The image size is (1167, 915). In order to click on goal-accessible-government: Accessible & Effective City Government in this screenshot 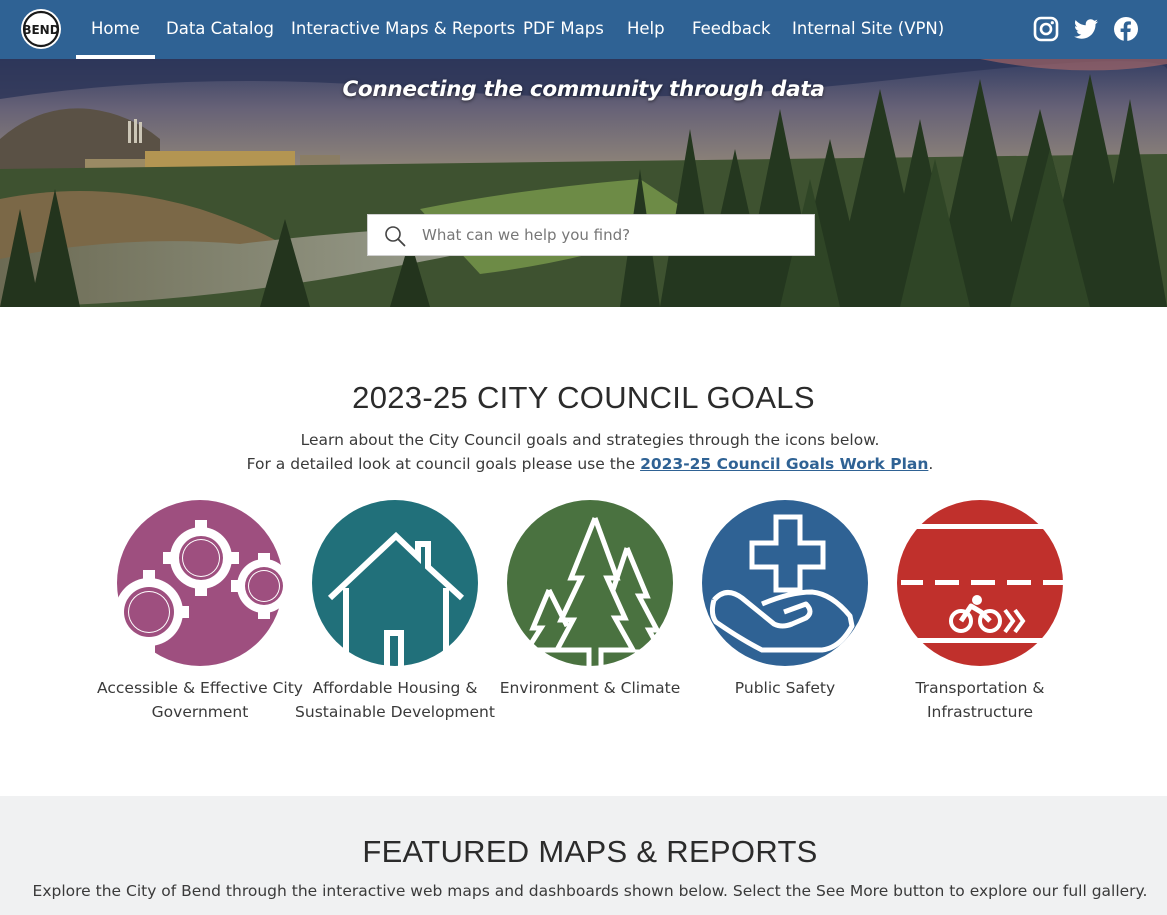, I will do `click(200, 610)`.